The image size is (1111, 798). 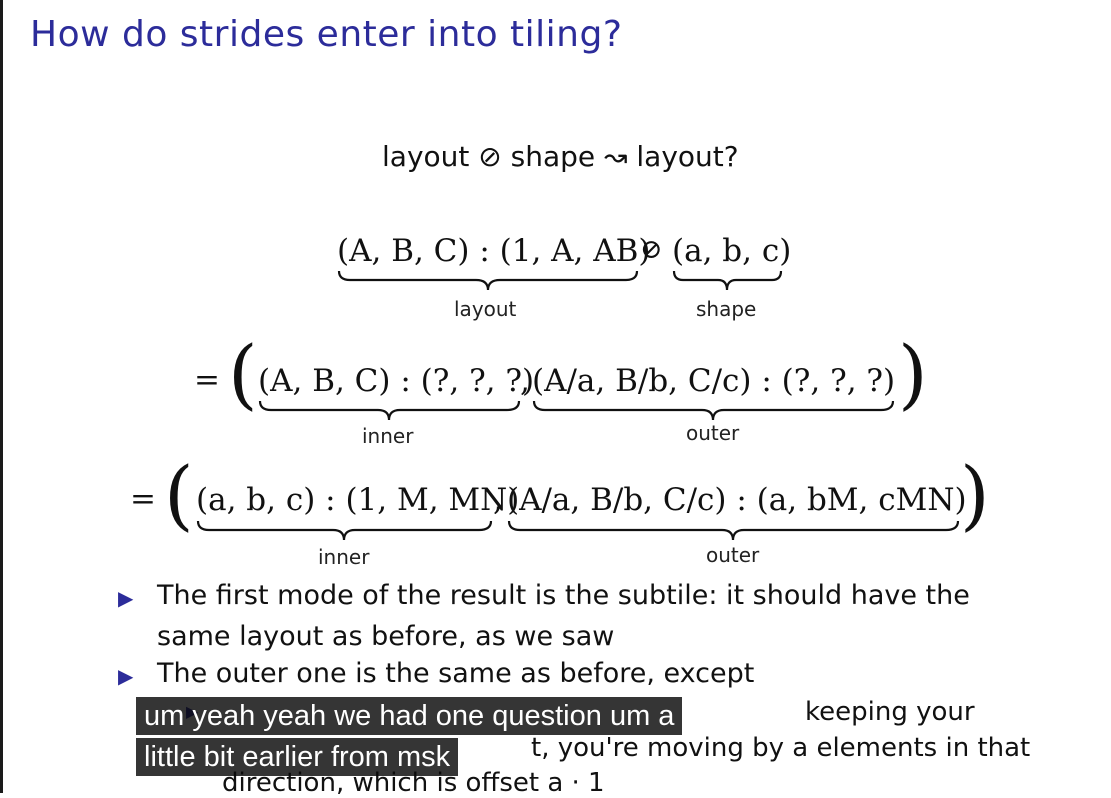 I want to click on eq2-equals: =, so click(x=207, y=380).